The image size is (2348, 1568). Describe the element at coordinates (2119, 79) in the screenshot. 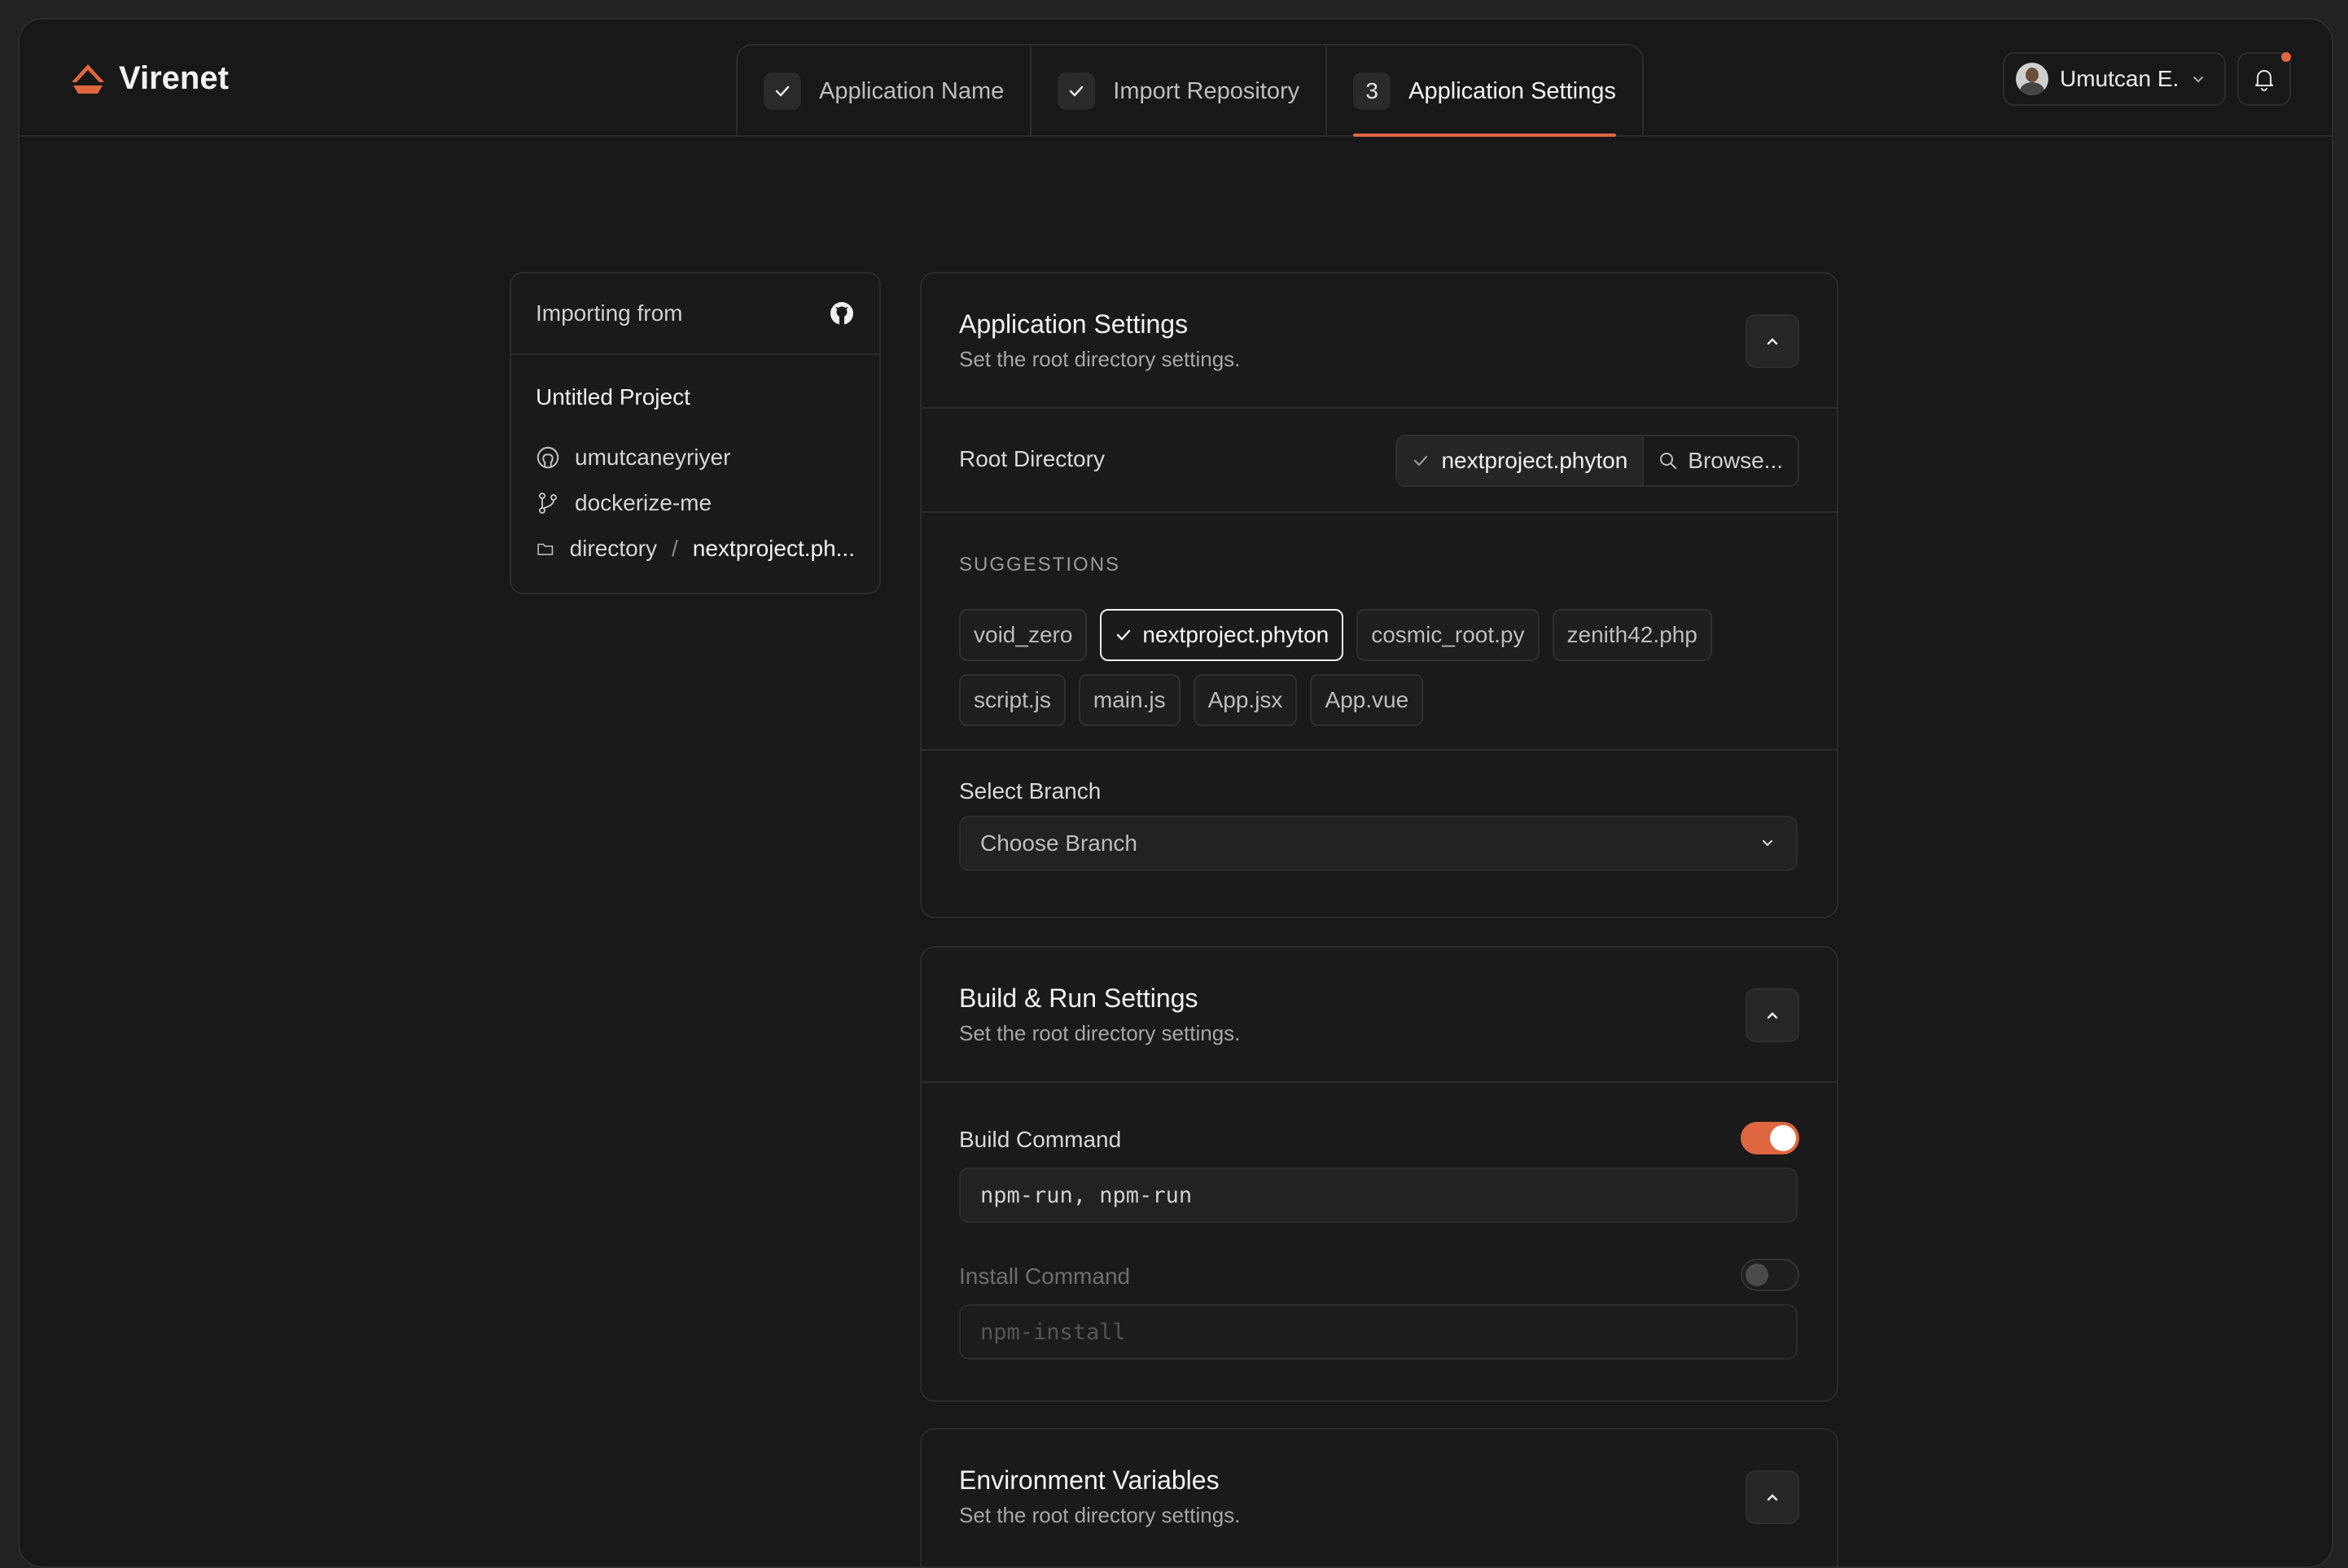

I see `user-name: Umutcan E.` at that location.